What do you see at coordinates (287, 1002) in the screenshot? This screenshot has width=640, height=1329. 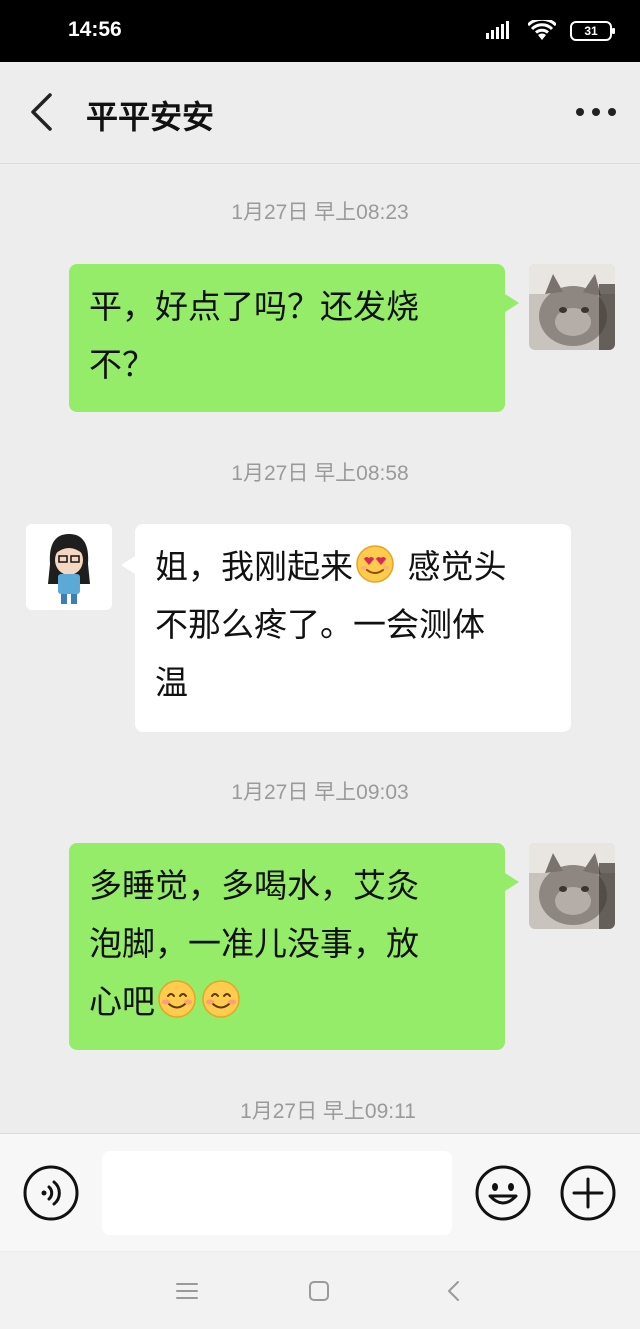 I see `message-line: 心吧` at bounding box center [287, 1002].